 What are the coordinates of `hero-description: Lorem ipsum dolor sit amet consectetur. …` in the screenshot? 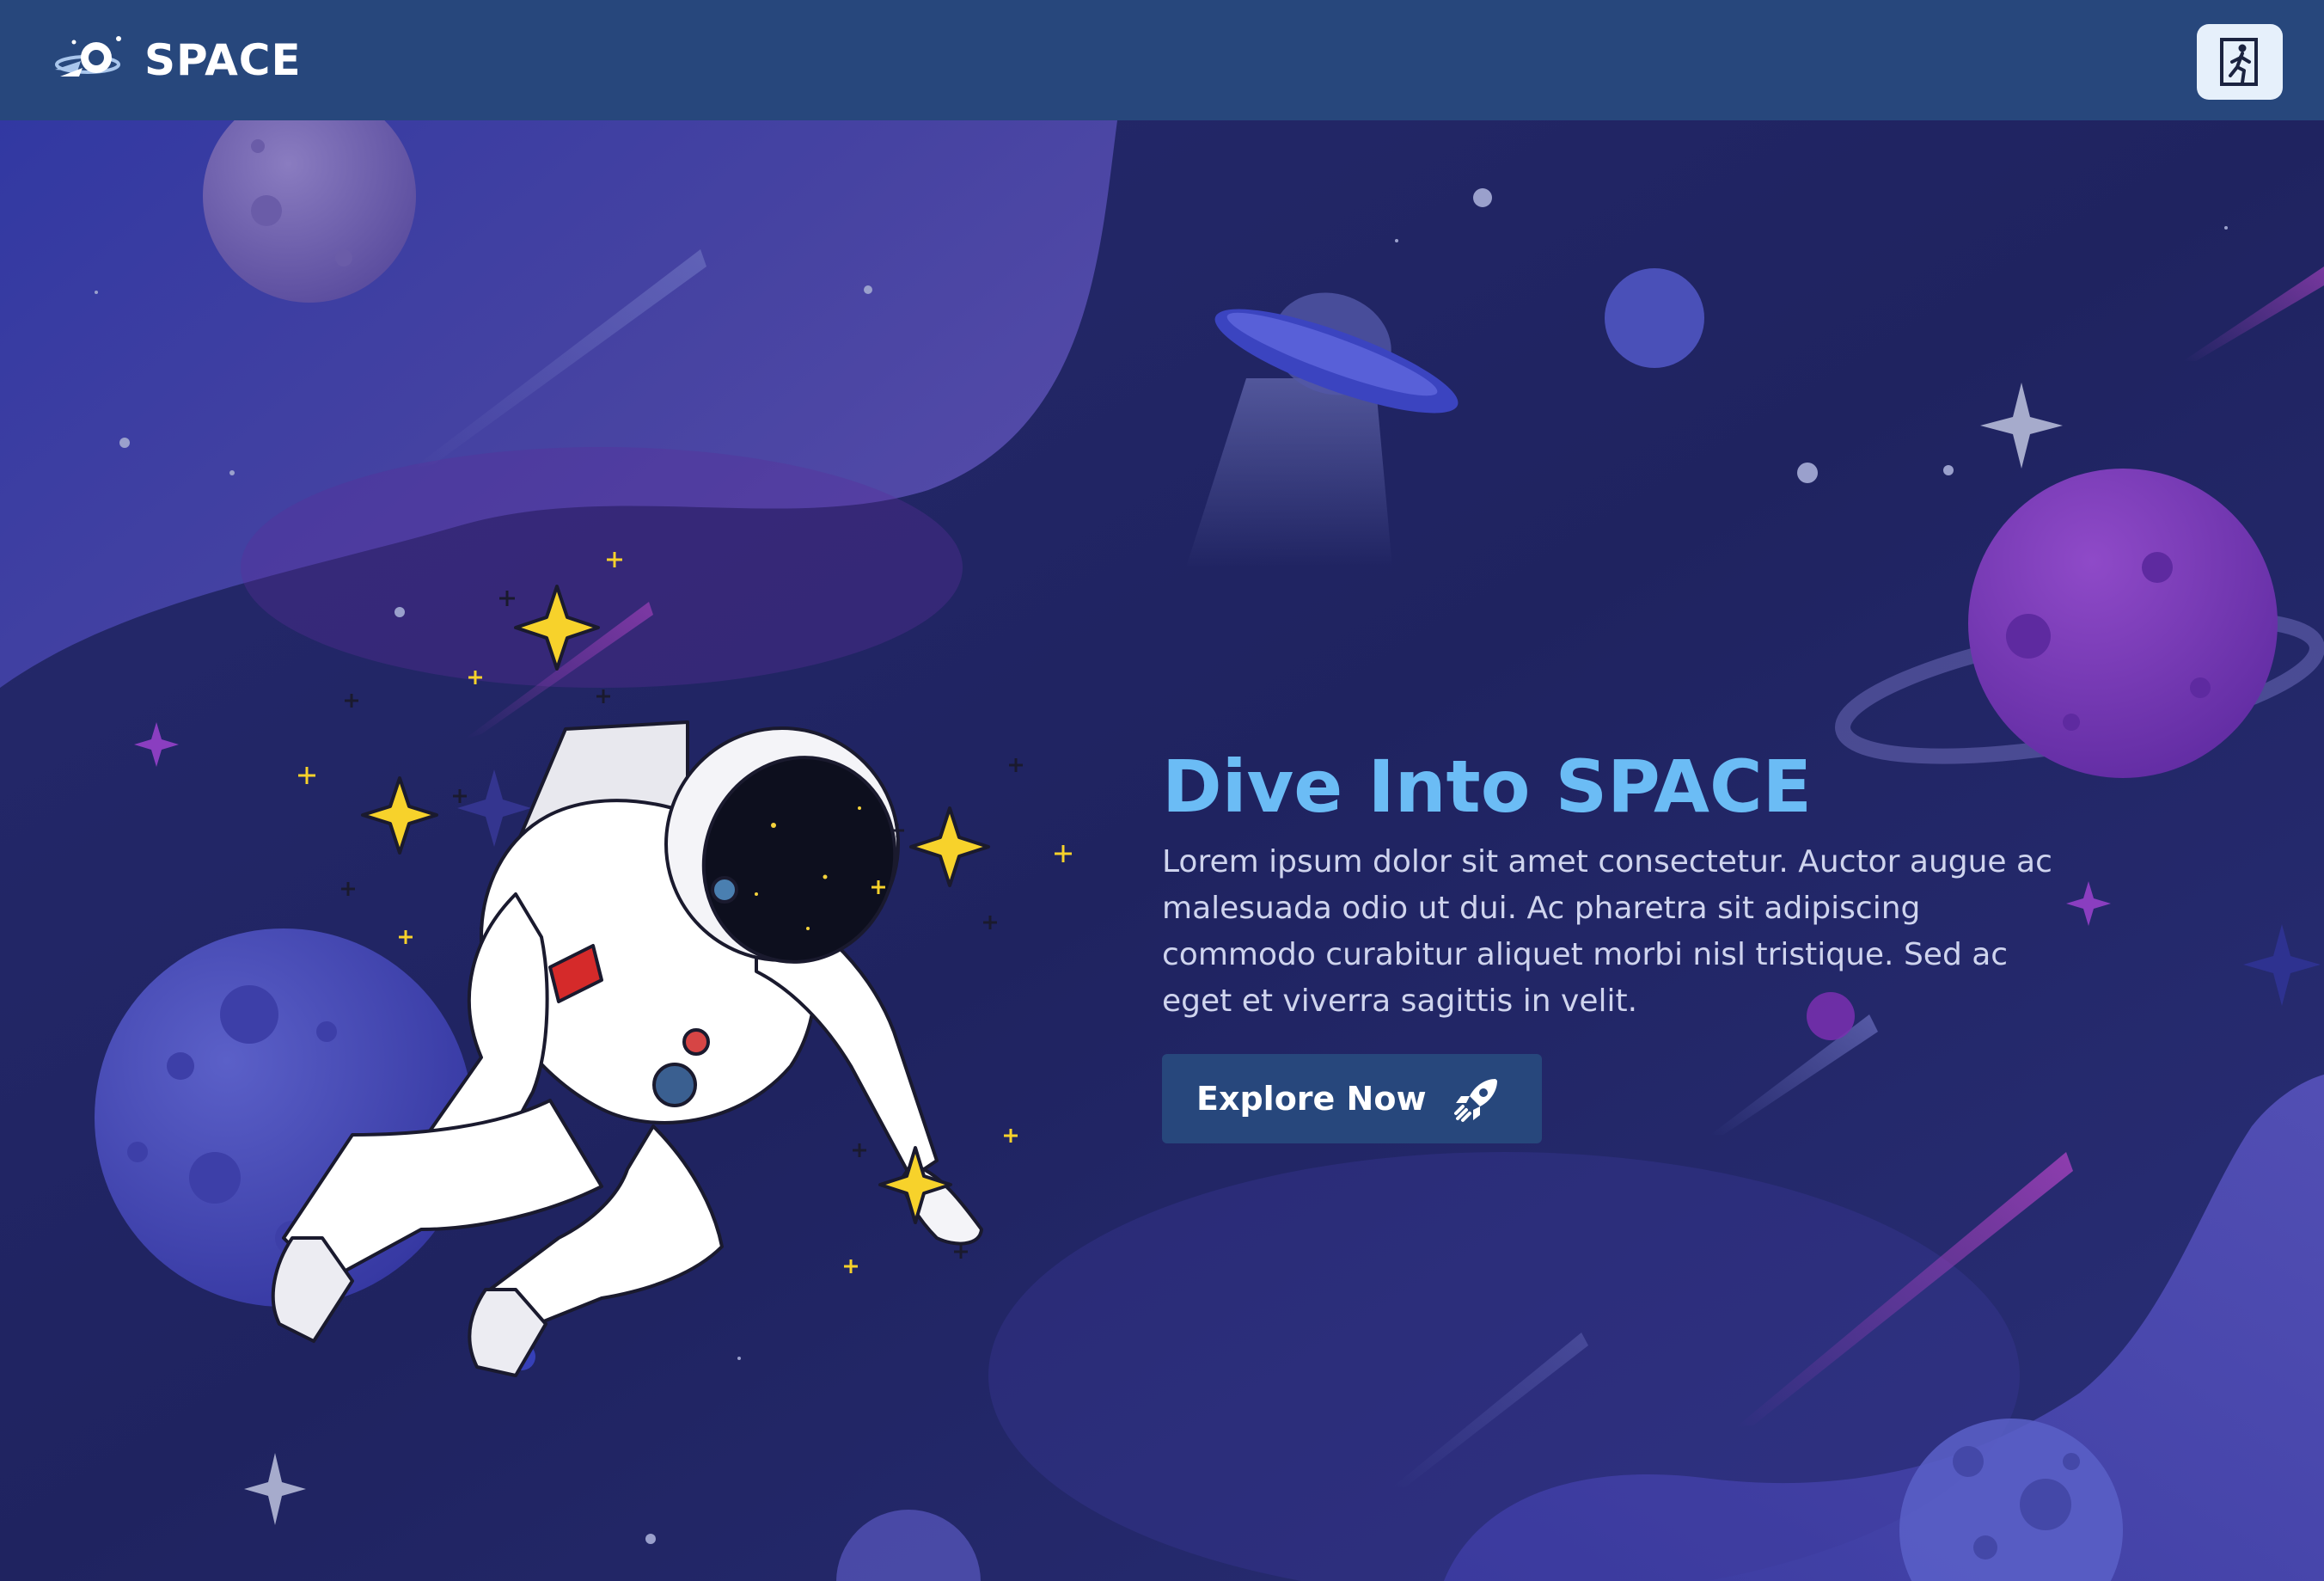 It's located at (1607, 931).